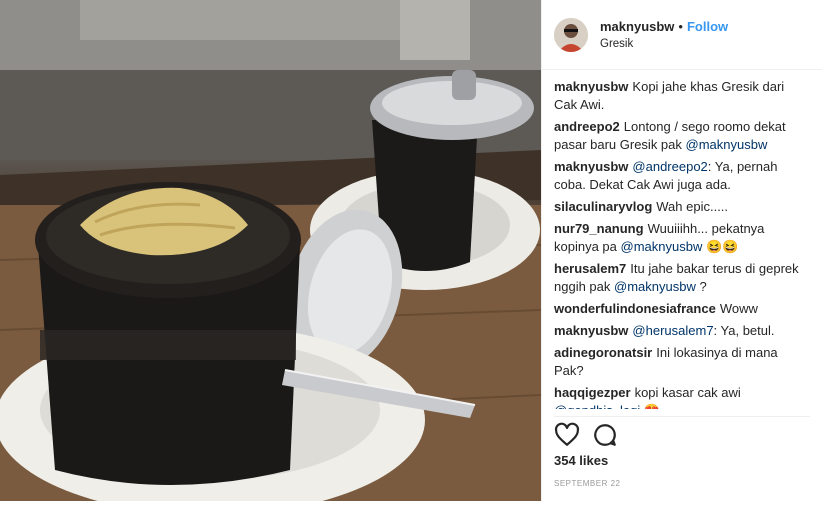  Describe the element at coordinates (603, 352) in the screenshot. I see `comment-username: adinegoronatsir` at that location.